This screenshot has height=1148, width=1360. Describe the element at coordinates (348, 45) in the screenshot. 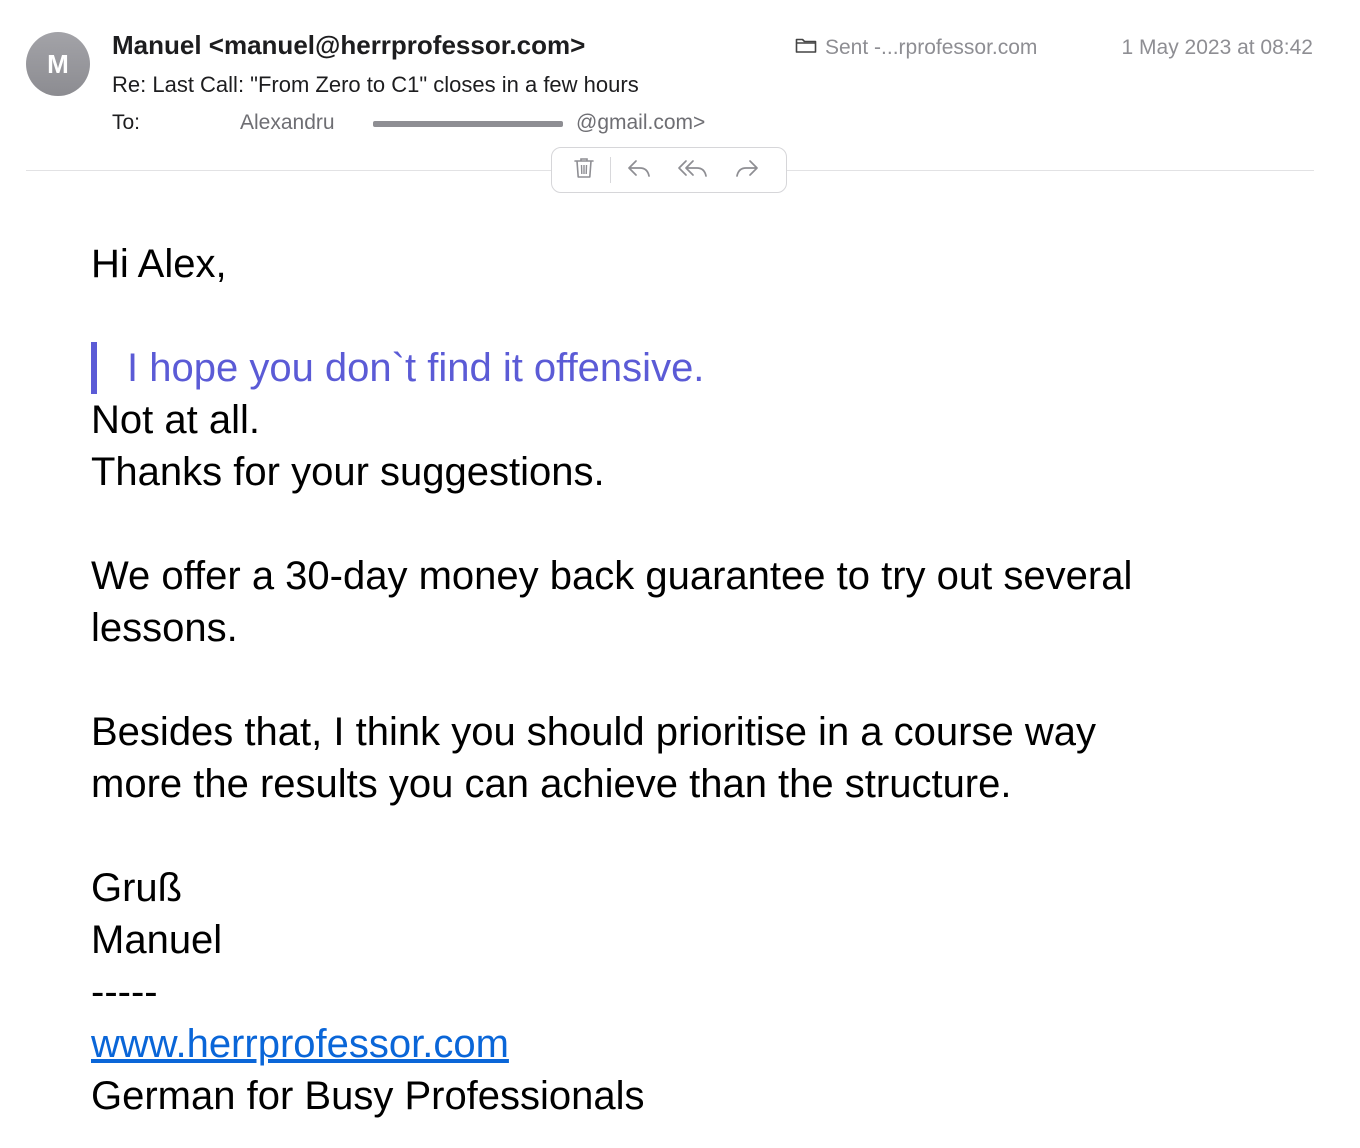

I see `sender-name: Manuel <manuel@herrprofessor.com>` at that location.